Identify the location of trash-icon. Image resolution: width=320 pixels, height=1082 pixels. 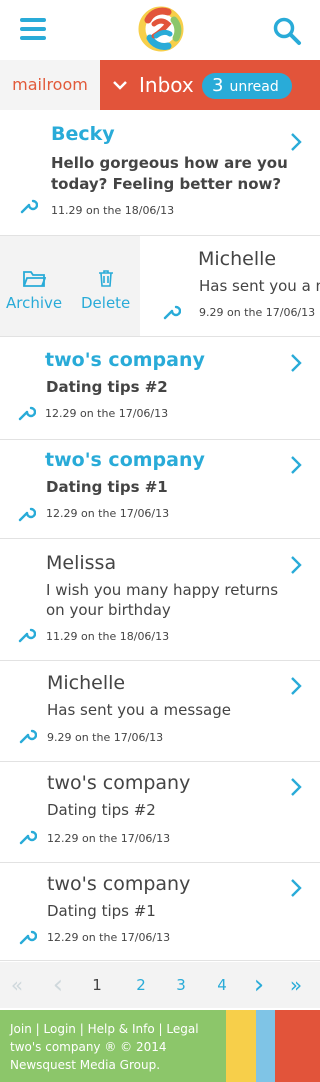
(105, 278).